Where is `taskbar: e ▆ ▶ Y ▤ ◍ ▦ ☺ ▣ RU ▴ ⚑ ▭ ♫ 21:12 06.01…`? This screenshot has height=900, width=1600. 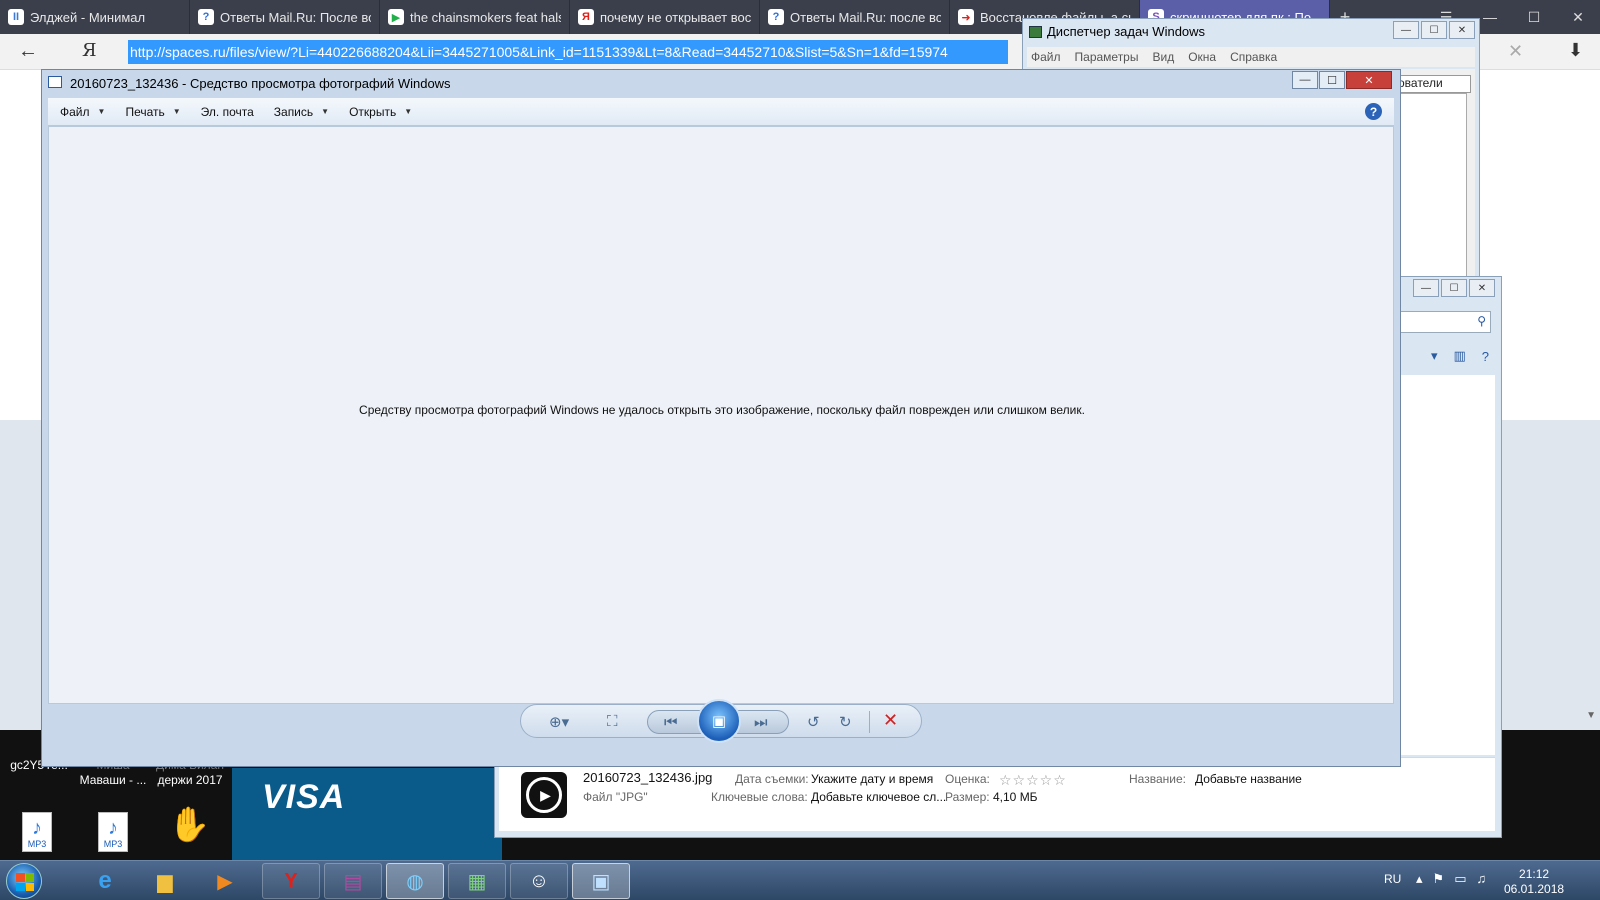
taskbar: e ▆ ▶ Y ▤ ◍ ▦ ☺ ▣ RU ▴ ⚑ ▭ ♫ 21:12 06.01… is located at coordinates (800, 880).